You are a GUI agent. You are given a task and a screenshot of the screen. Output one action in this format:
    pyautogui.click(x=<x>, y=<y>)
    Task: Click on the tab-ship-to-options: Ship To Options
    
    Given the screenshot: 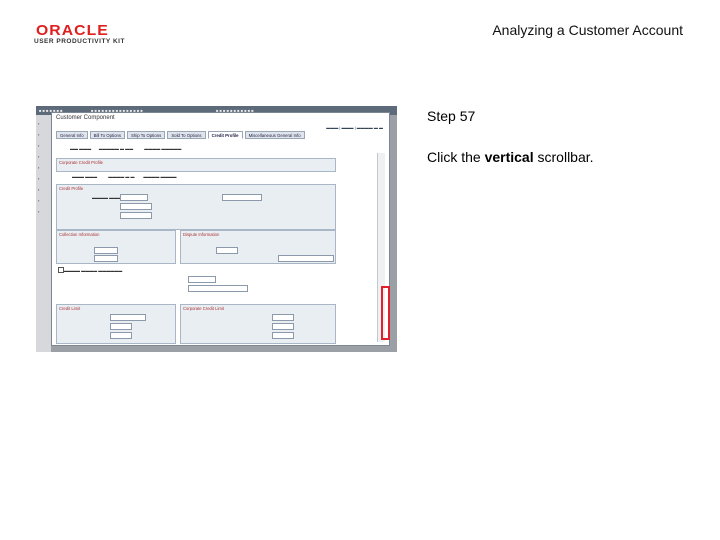 What is the action you would take?
    pyautogui.click(x=146, y=135)
    